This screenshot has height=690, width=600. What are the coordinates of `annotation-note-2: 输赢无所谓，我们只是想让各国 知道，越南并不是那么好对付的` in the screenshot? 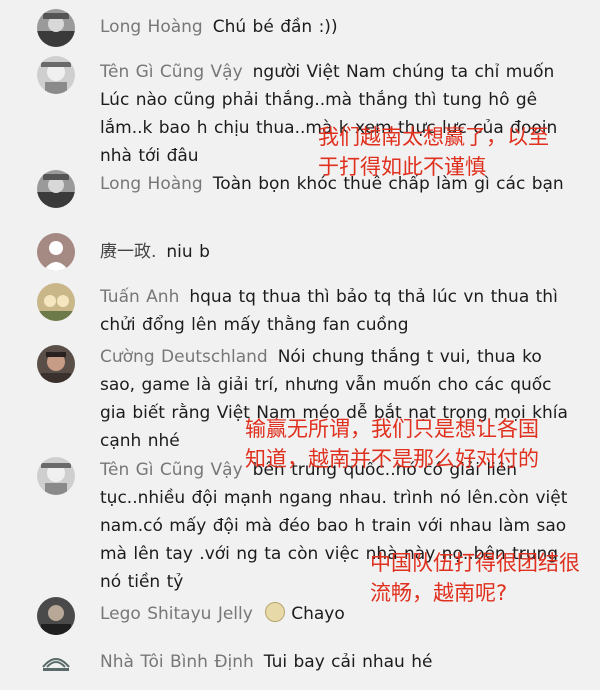 It's located at (392, 444).